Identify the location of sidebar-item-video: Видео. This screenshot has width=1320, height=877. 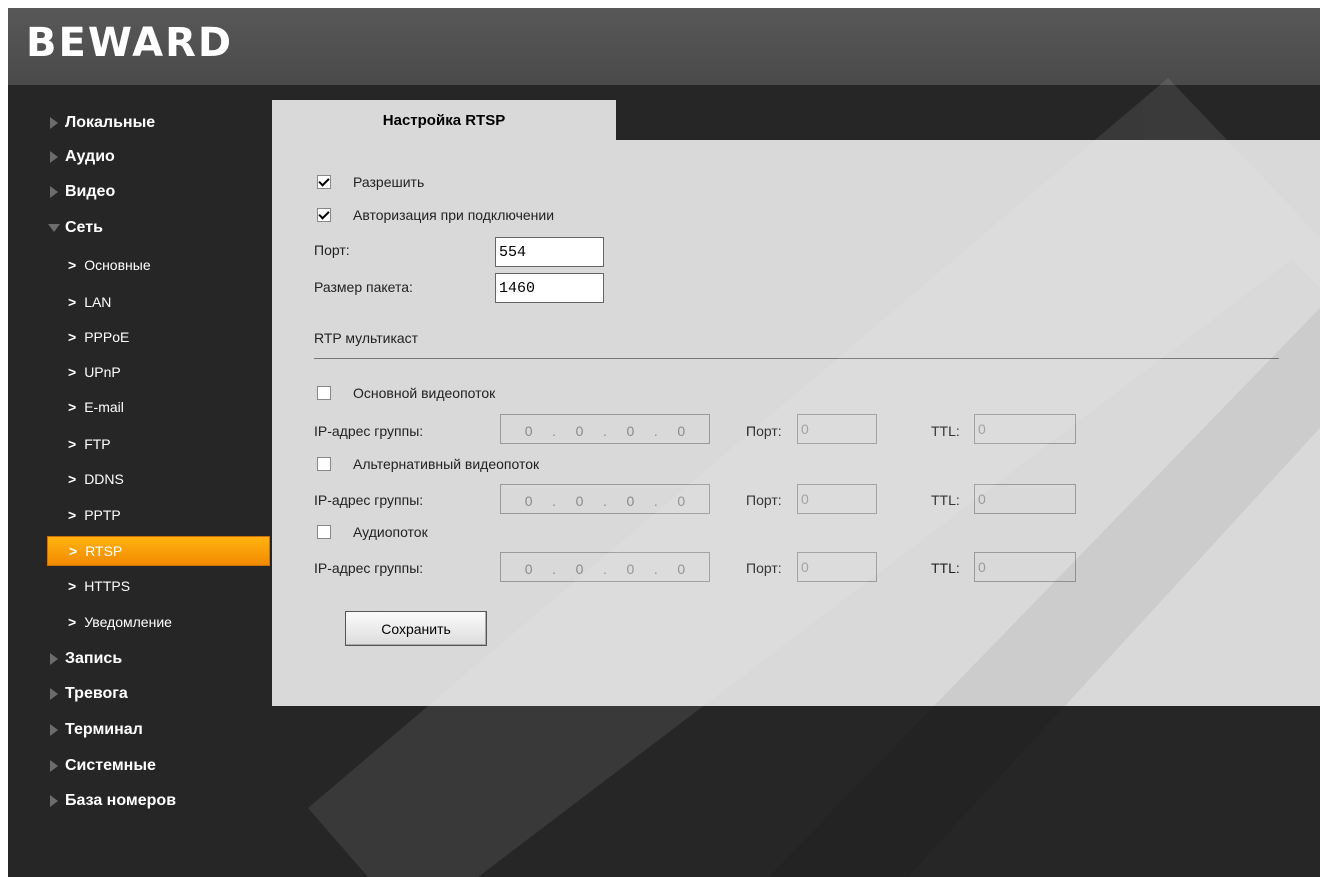
(160, 192).